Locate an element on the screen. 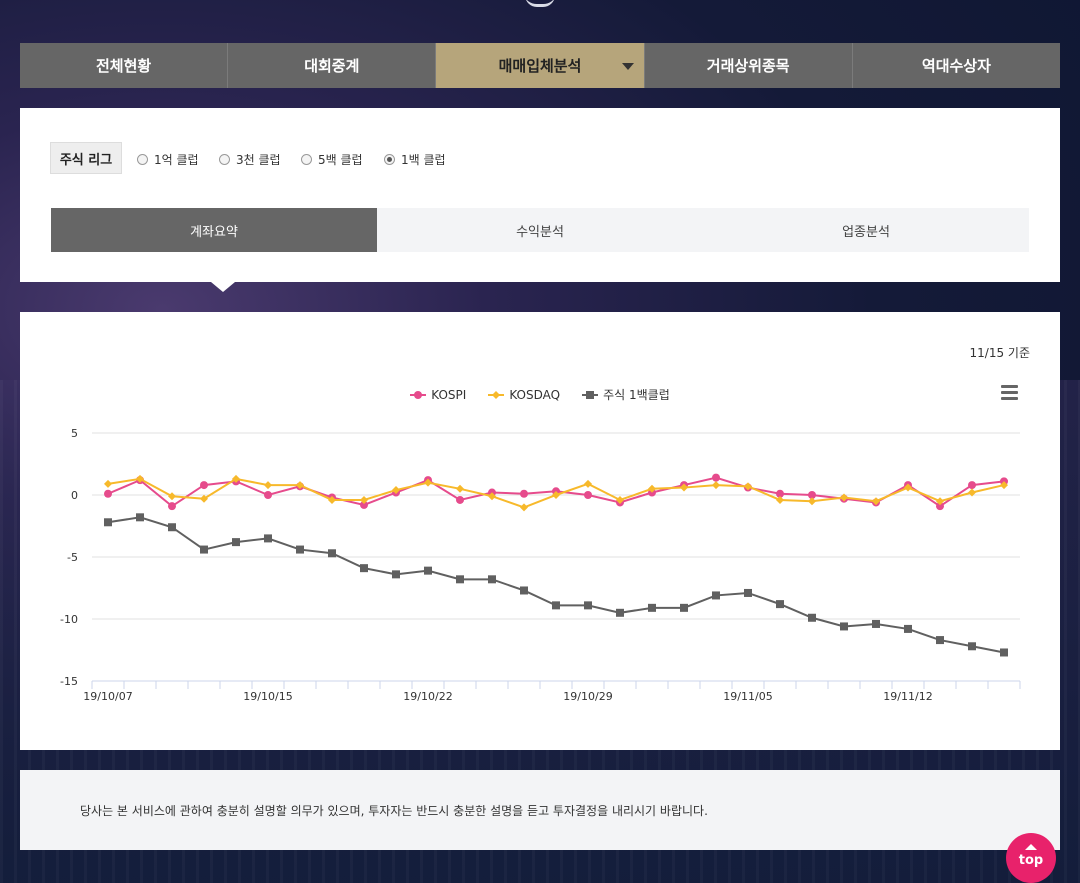 The image size is (1080, 883). radio-1m-club: 1백 클럽 is located at coordinates (415, 159).